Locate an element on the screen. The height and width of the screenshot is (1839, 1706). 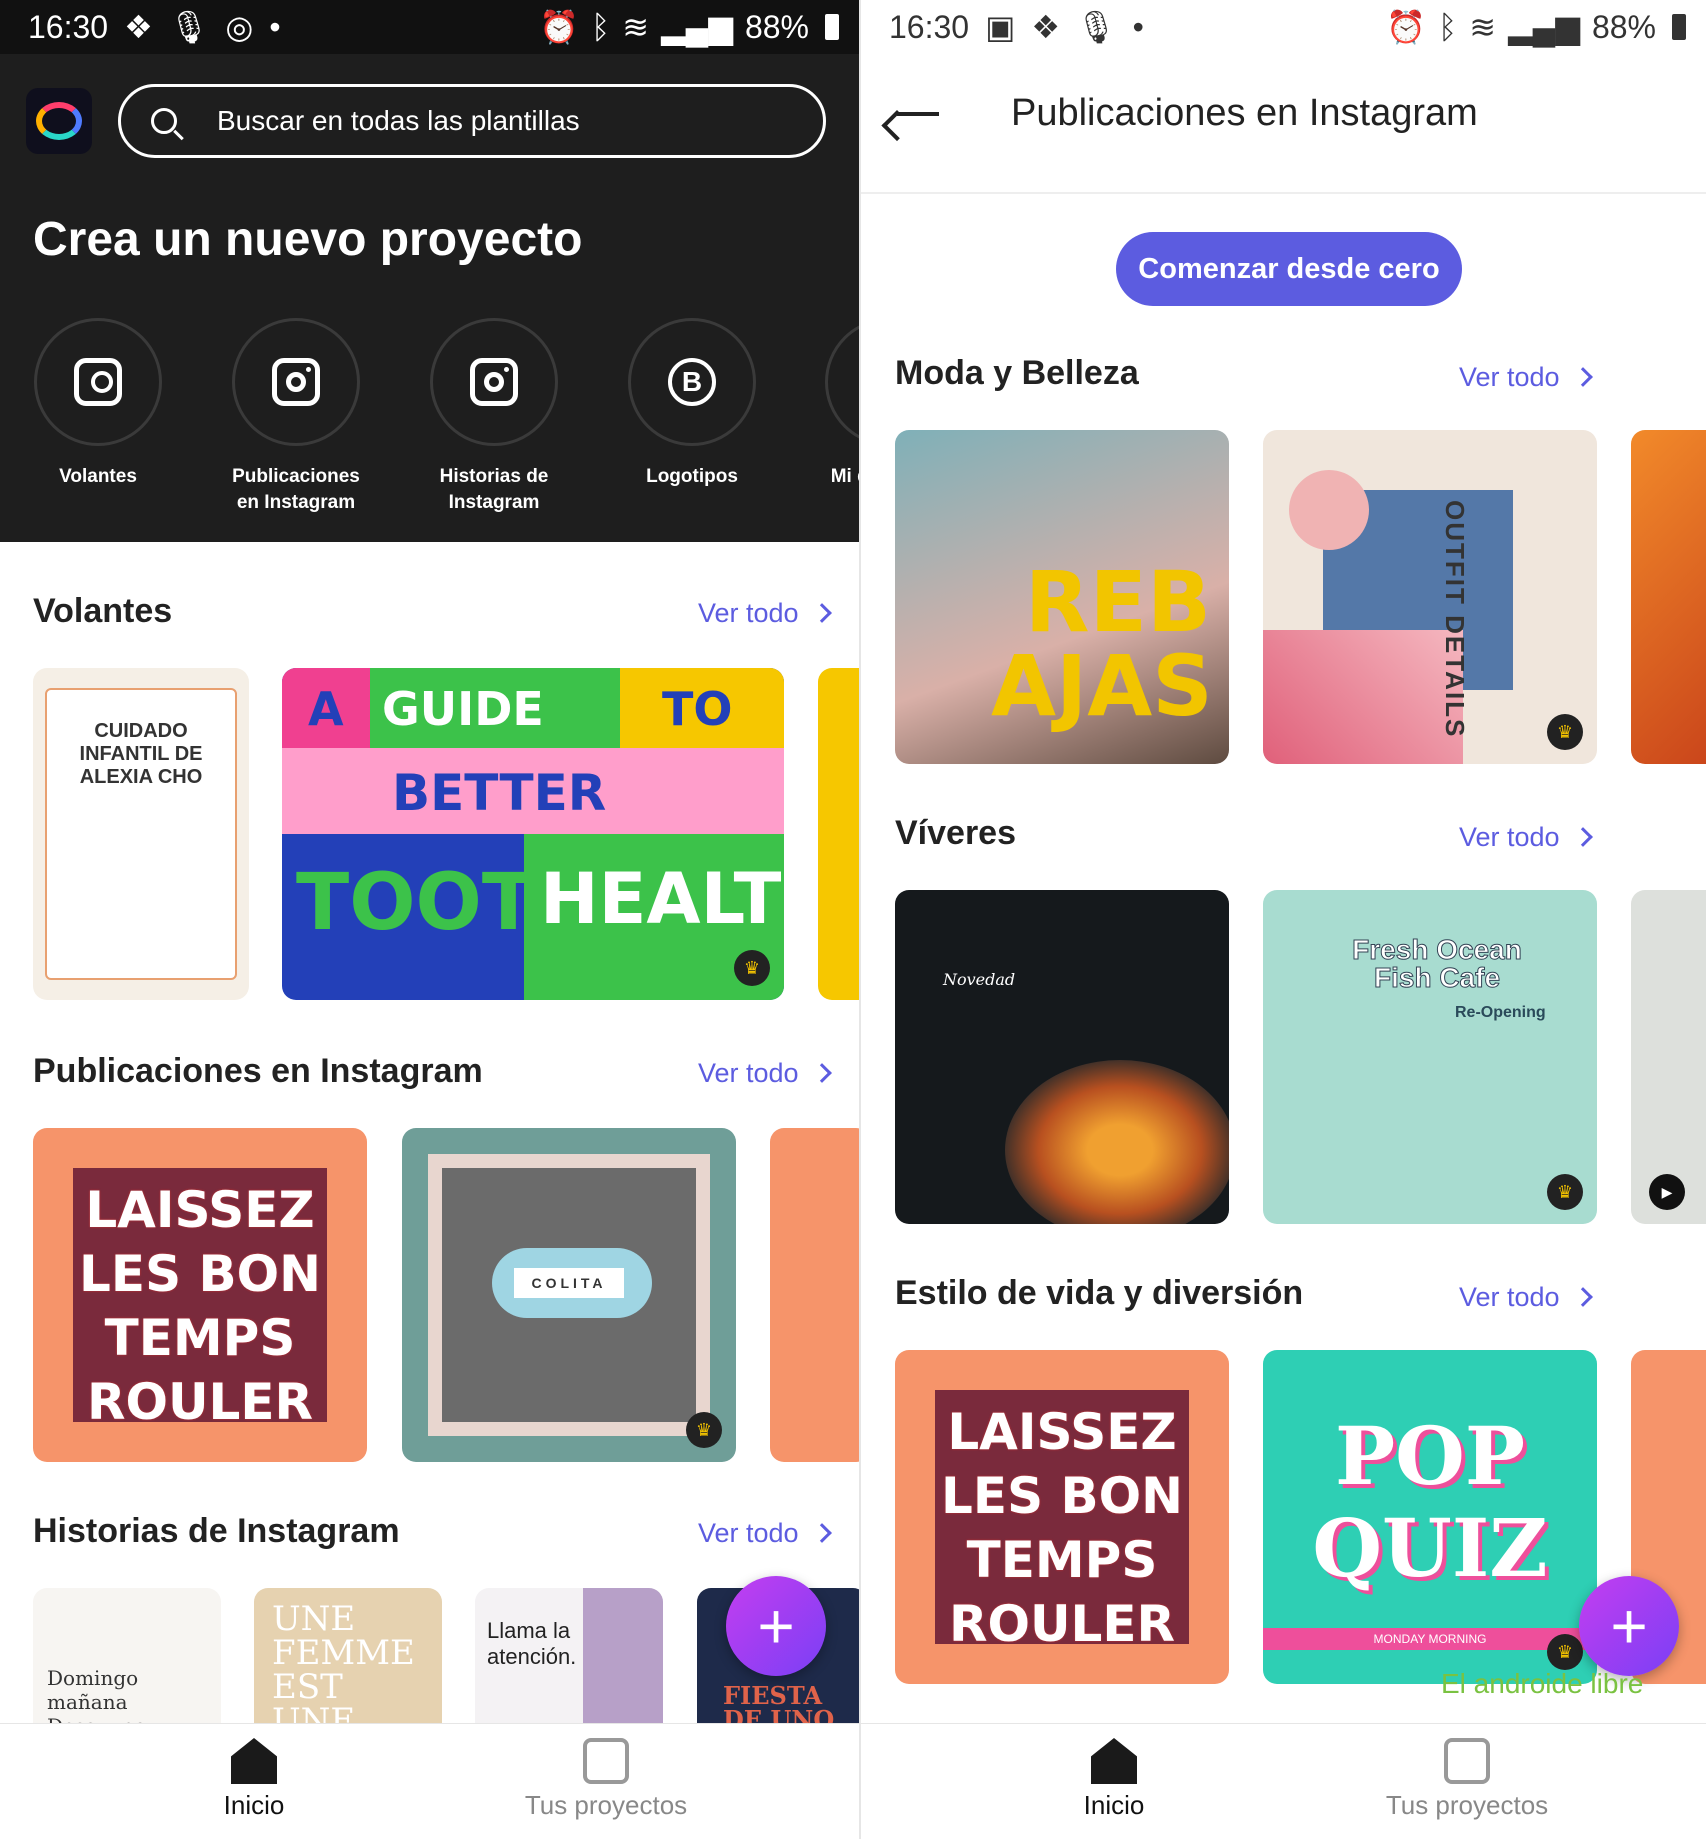
category-label: Logotipos is located at coordinates (692, 476).